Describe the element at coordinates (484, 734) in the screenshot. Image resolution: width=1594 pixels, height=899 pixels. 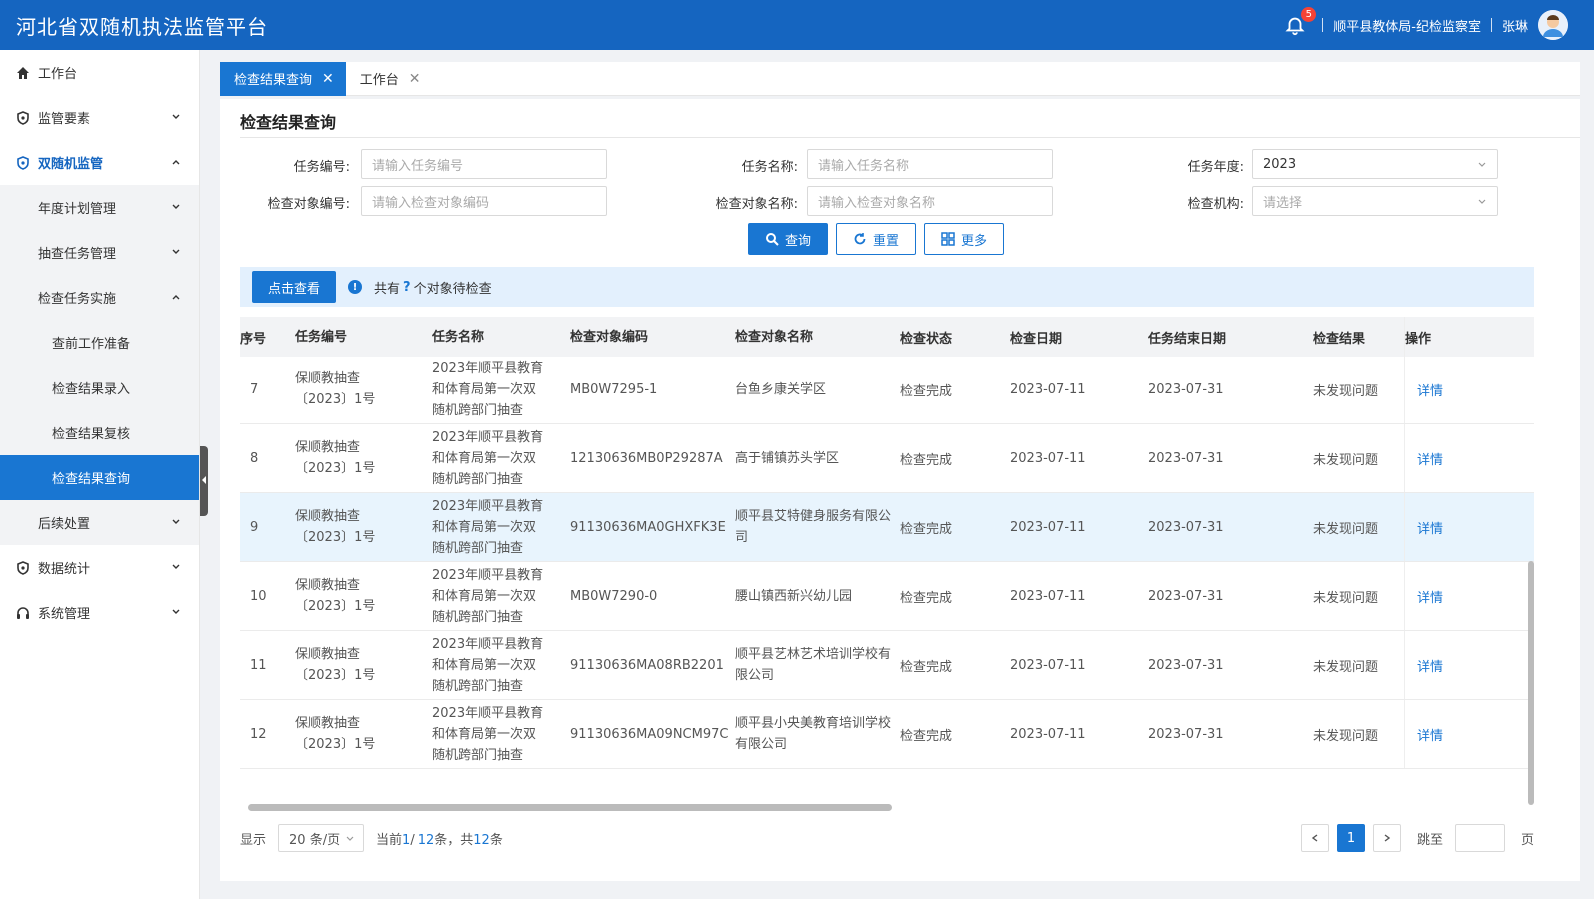
I see `cell-task-name-line: 和体育局第一次双` at that location.